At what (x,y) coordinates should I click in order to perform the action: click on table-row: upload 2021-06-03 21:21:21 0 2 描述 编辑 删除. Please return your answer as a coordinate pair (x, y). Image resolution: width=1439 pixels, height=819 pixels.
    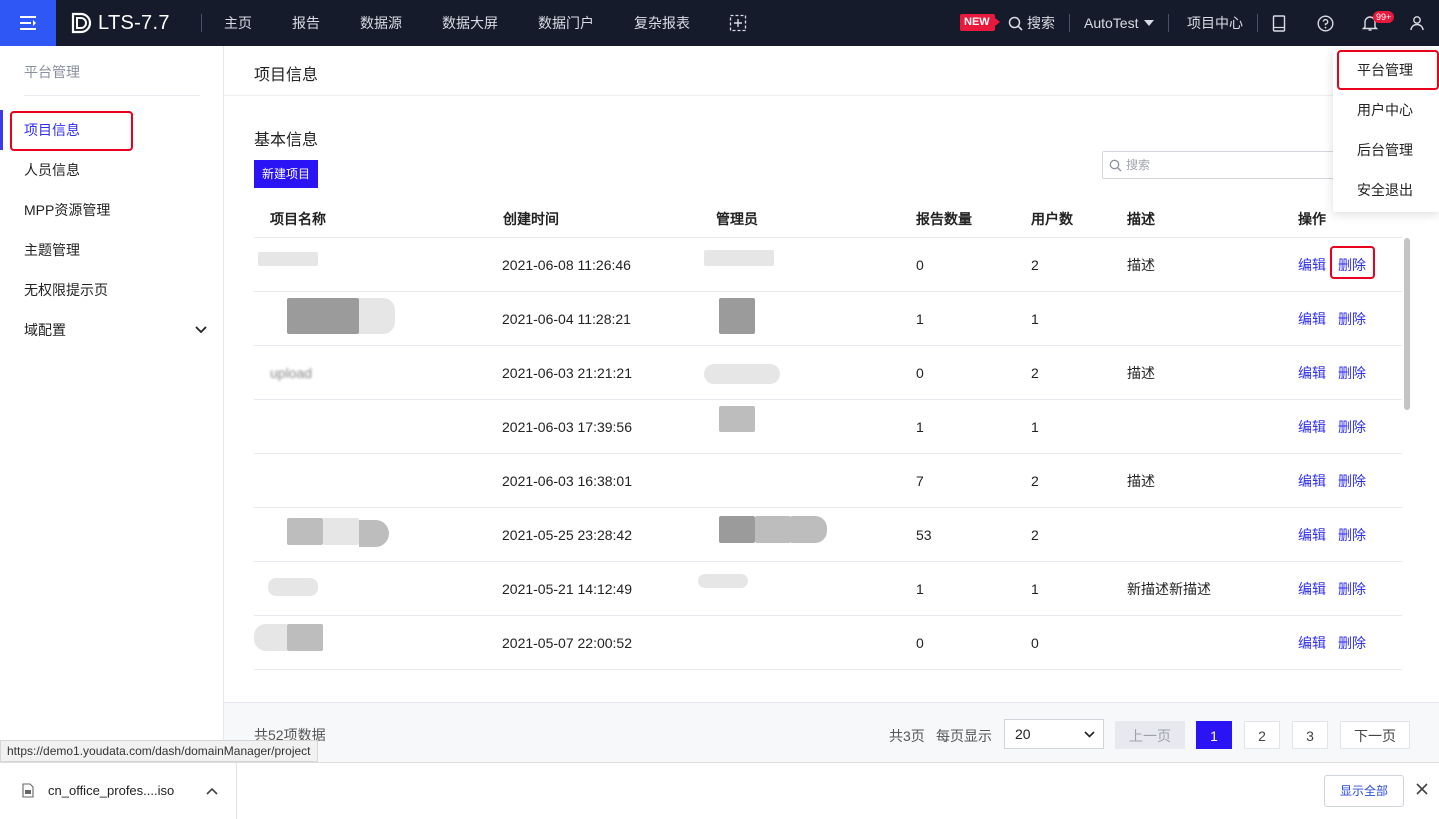
    Looking at the image, I should click on (828, 373).